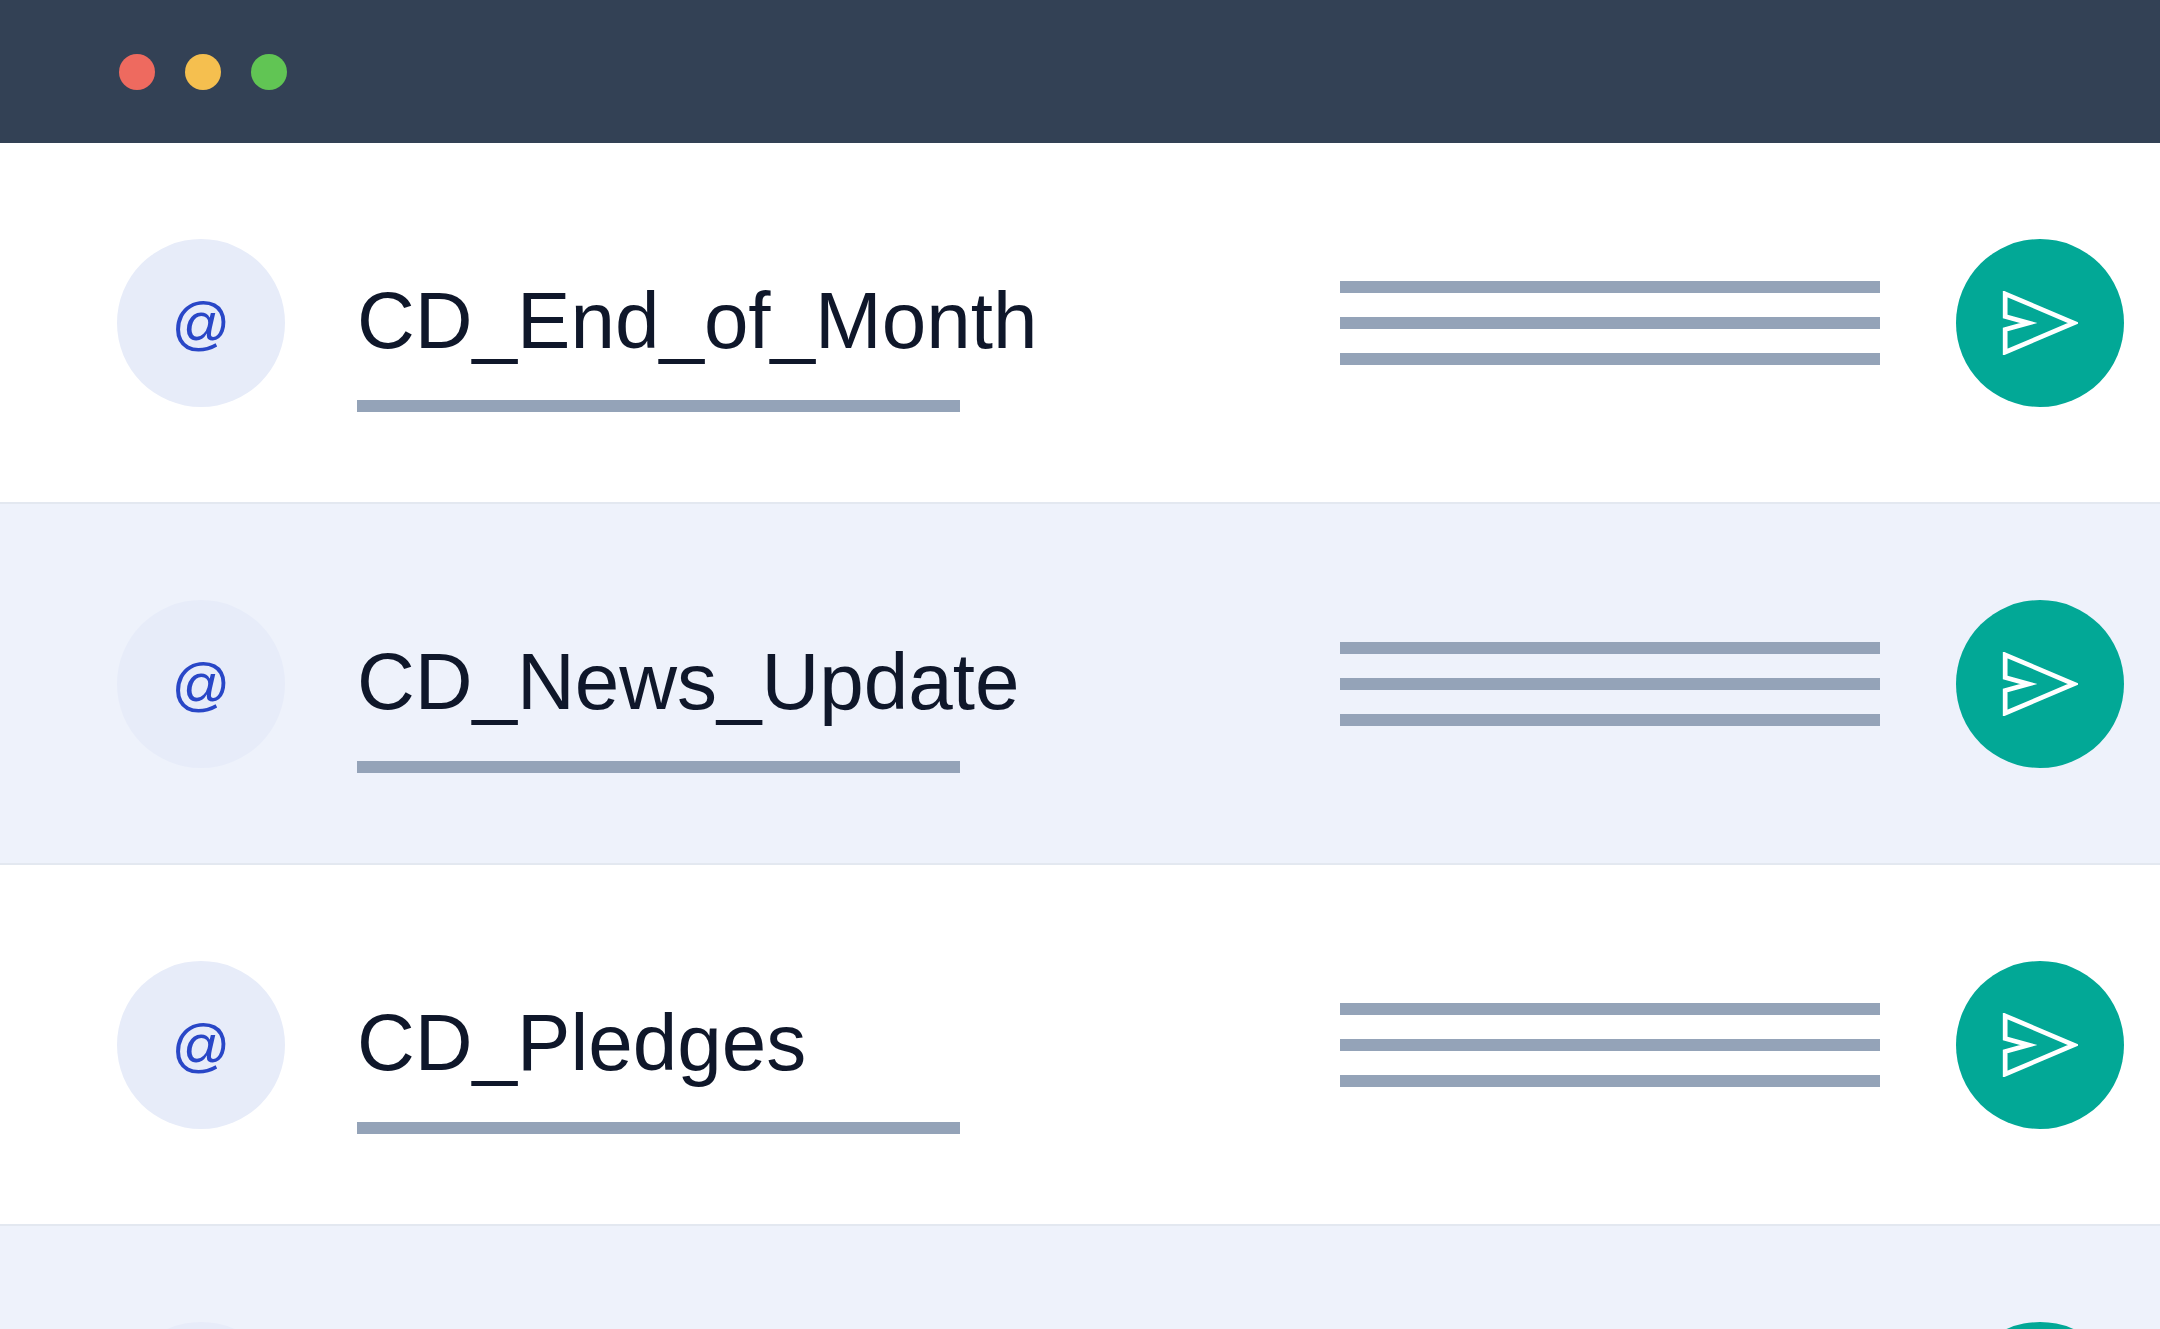 Image resolution: width=2160 pixels, height=1329 pixels. I want to click on list-item-title: CD_News_Update, so click(688, 682).